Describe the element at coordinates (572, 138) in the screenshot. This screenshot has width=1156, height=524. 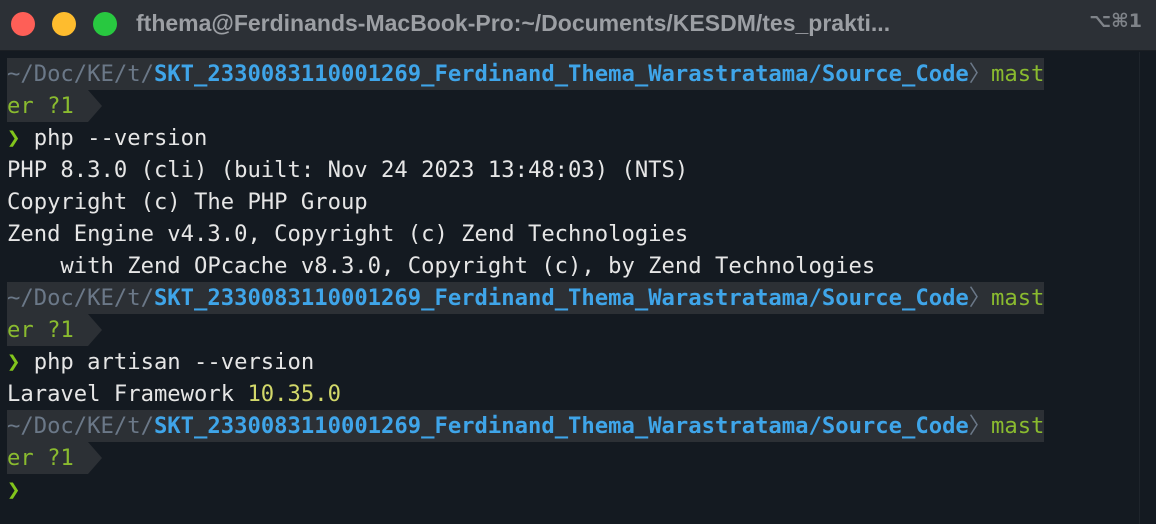
I see `command-line: ❯ php --version` at that location.